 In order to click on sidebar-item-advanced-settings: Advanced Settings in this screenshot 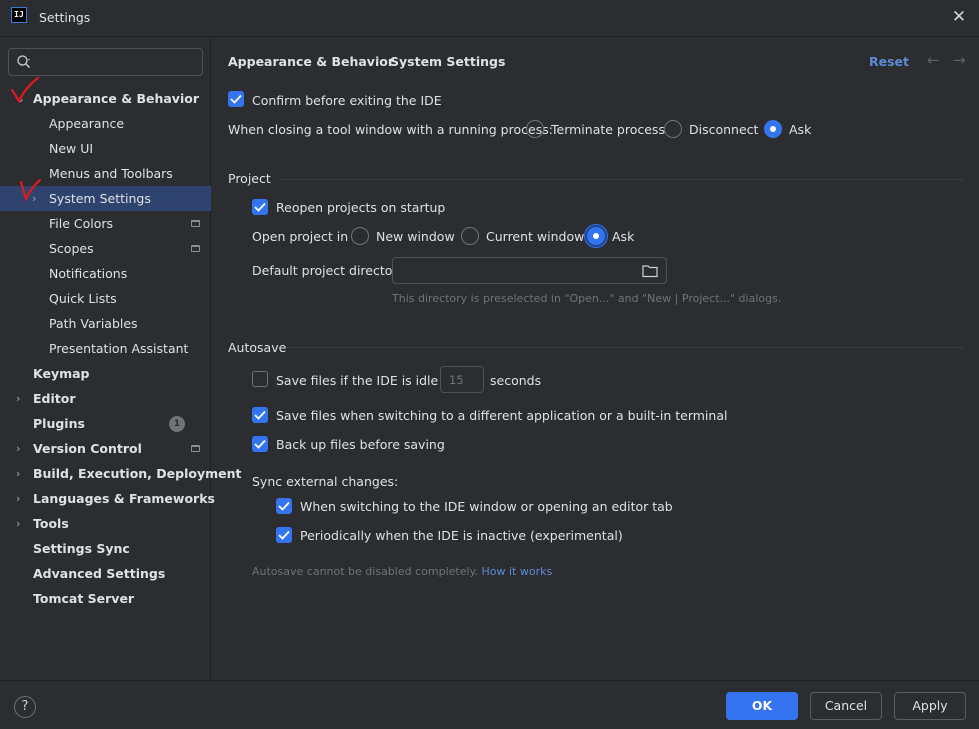, I will do `click(105, 573)`.